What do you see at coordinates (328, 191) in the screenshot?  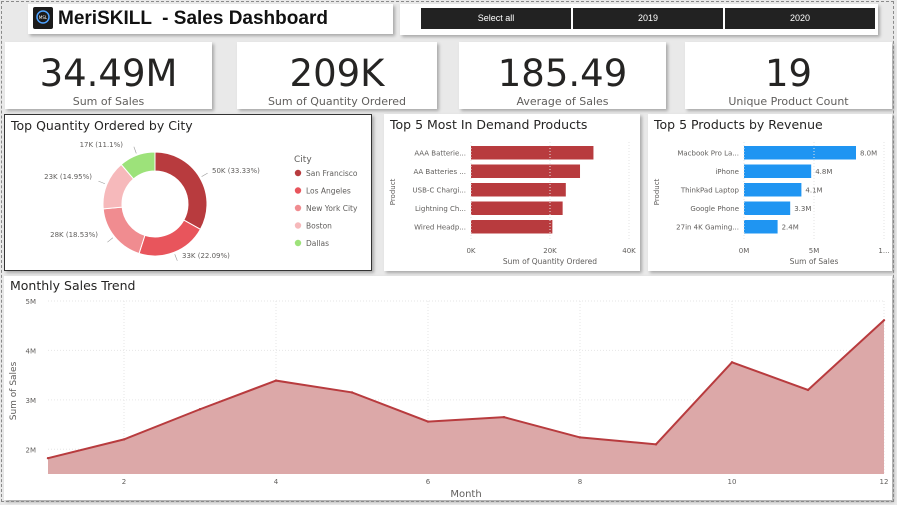 I see `legend-item: Los Angeles` at bounding box center [328, 191].